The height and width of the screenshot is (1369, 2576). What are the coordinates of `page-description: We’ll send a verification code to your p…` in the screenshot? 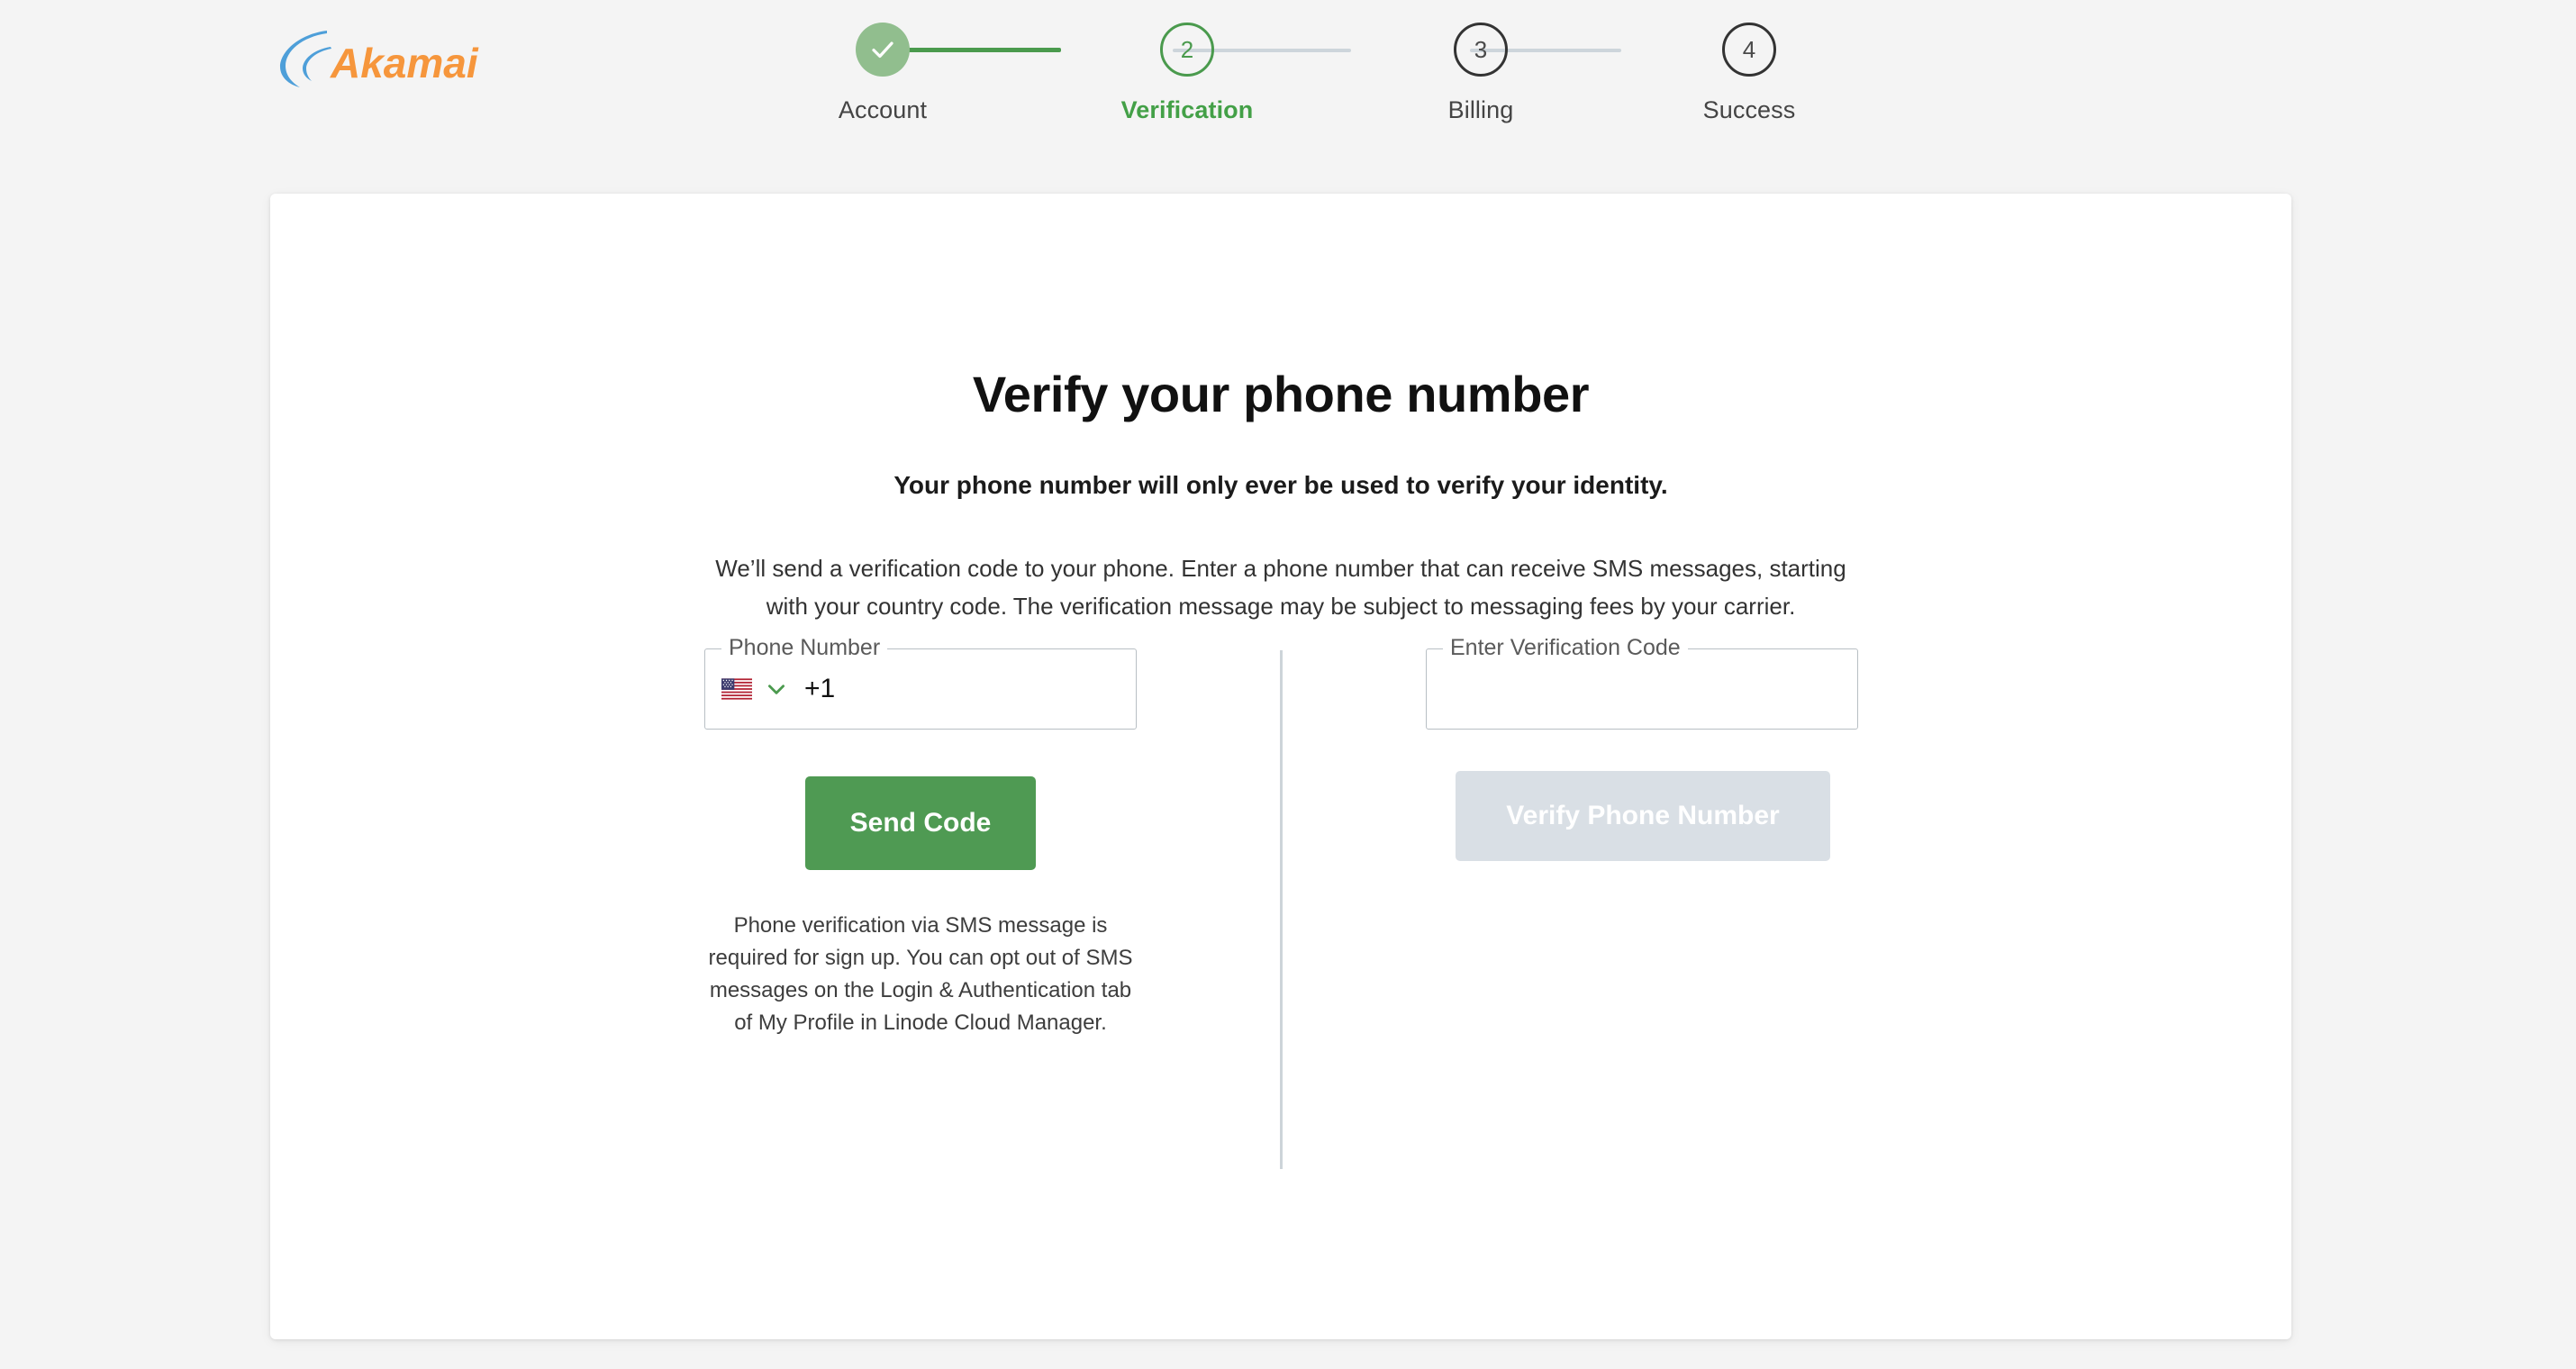 It's located at (1280, 587).